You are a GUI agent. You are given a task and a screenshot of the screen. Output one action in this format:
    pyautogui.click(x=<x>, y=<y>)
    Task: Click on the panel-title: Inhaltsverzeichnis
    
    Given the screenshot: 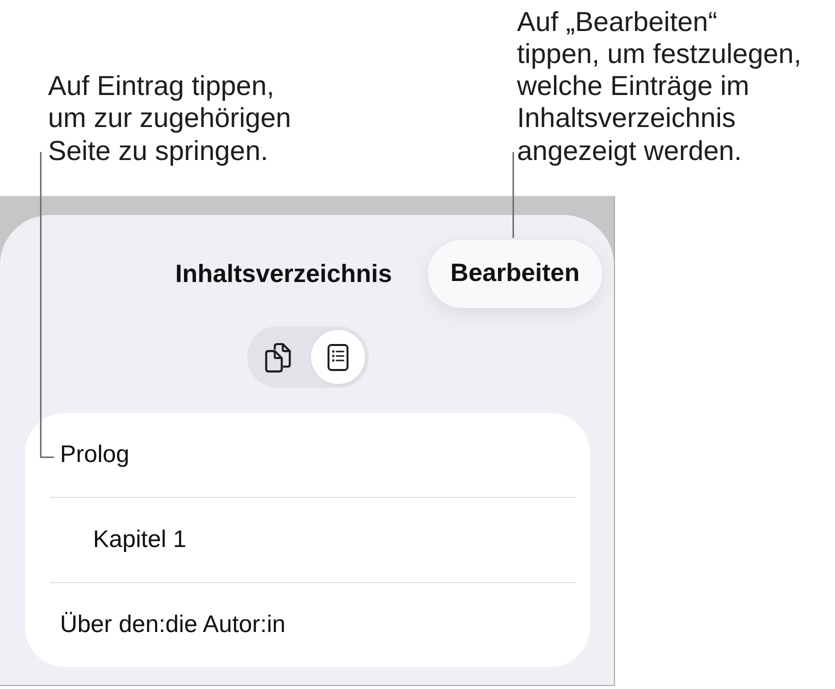 What is the action you would take?
    pyautogui.click(x=283, y=274)
    